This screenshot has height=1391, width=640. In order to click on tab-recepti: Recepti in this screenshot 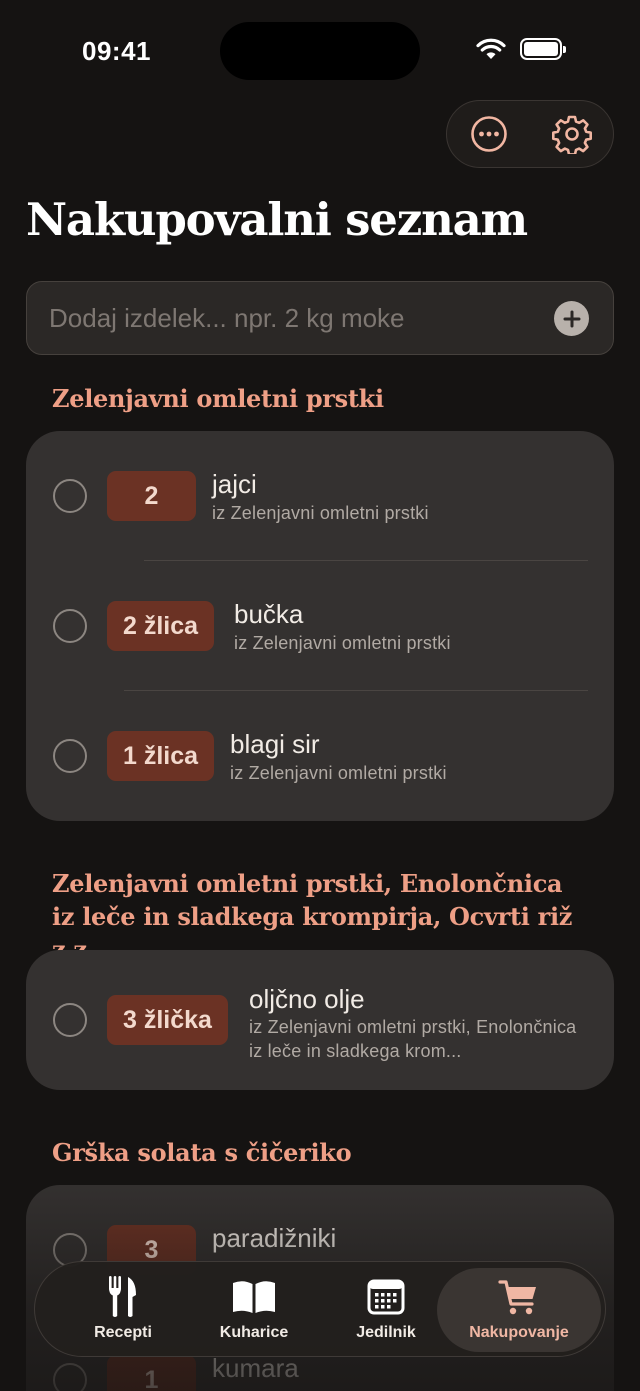, I will do `click(123, 1310)`.